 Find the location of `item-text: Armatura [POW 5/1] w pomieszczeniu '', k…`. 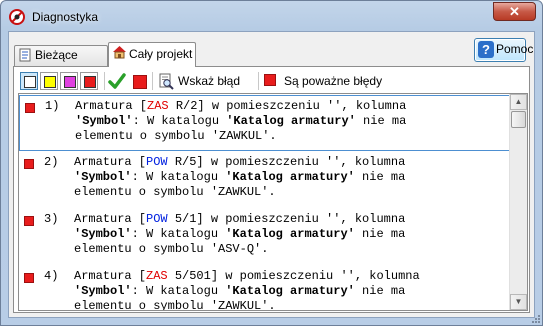

item-text: Armatura [POW 5/1] w pomieszczeniu '', k… is located at coordinates (240, 234).